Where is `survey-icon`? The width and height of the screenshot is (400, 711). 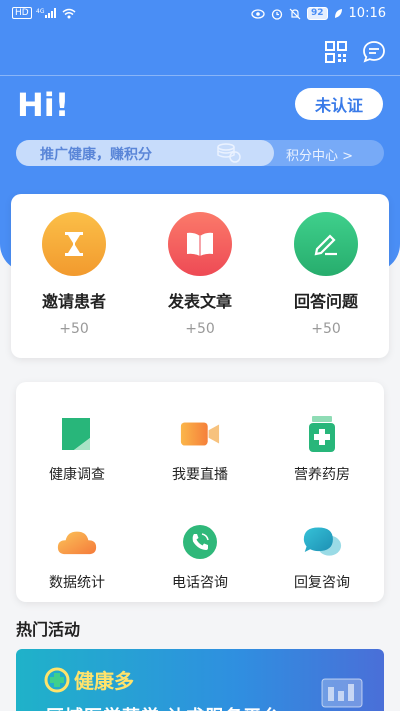
survey-icon is located at coordinates (77, 434).